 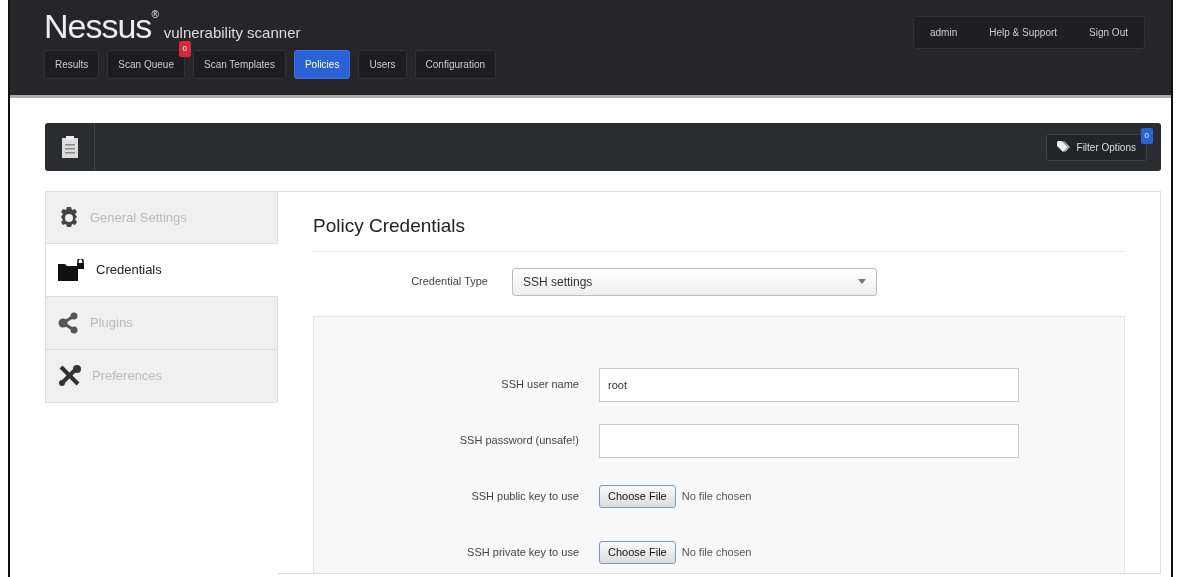 What do you see at coordinates (455, 64) in the screenshot?
I see `nav-tab: Configuration` at bounding box center [455, 64].